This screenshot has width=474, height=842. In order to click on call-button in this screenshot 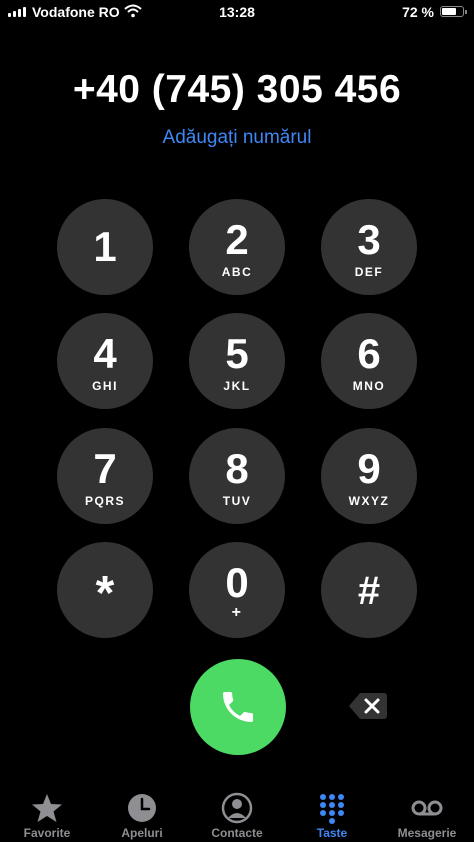, I will do `click(238, 707)`.